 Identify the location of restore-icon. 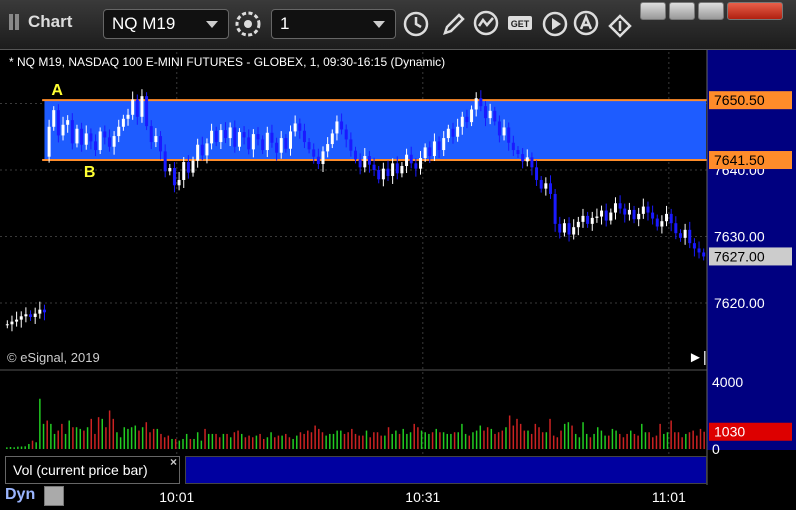
(682, 11).